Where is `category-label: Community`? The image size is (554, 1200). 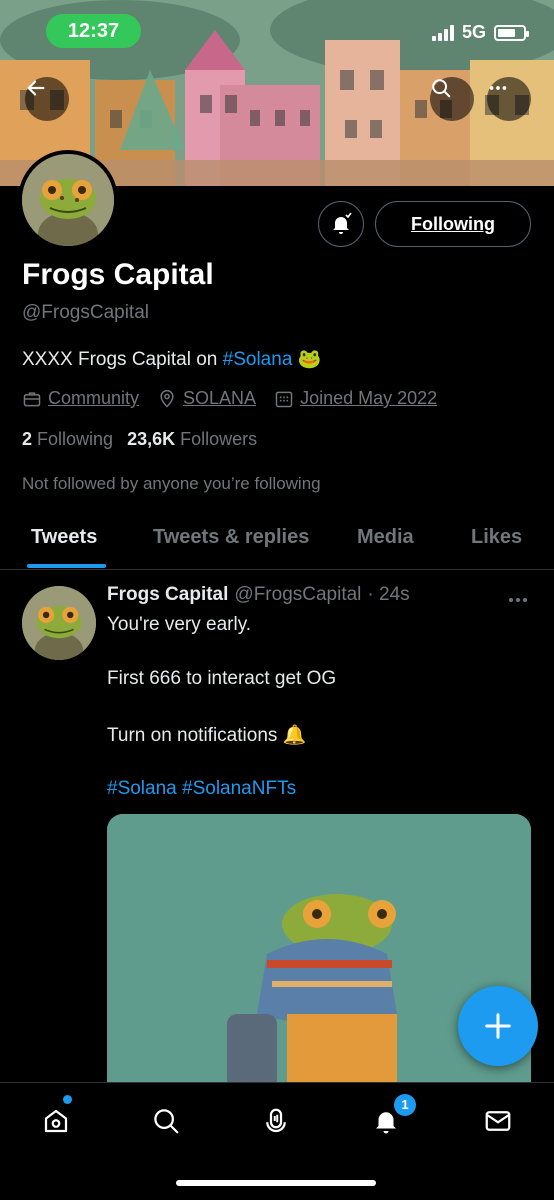 category-label: Community is located at coordinates (93, 398).